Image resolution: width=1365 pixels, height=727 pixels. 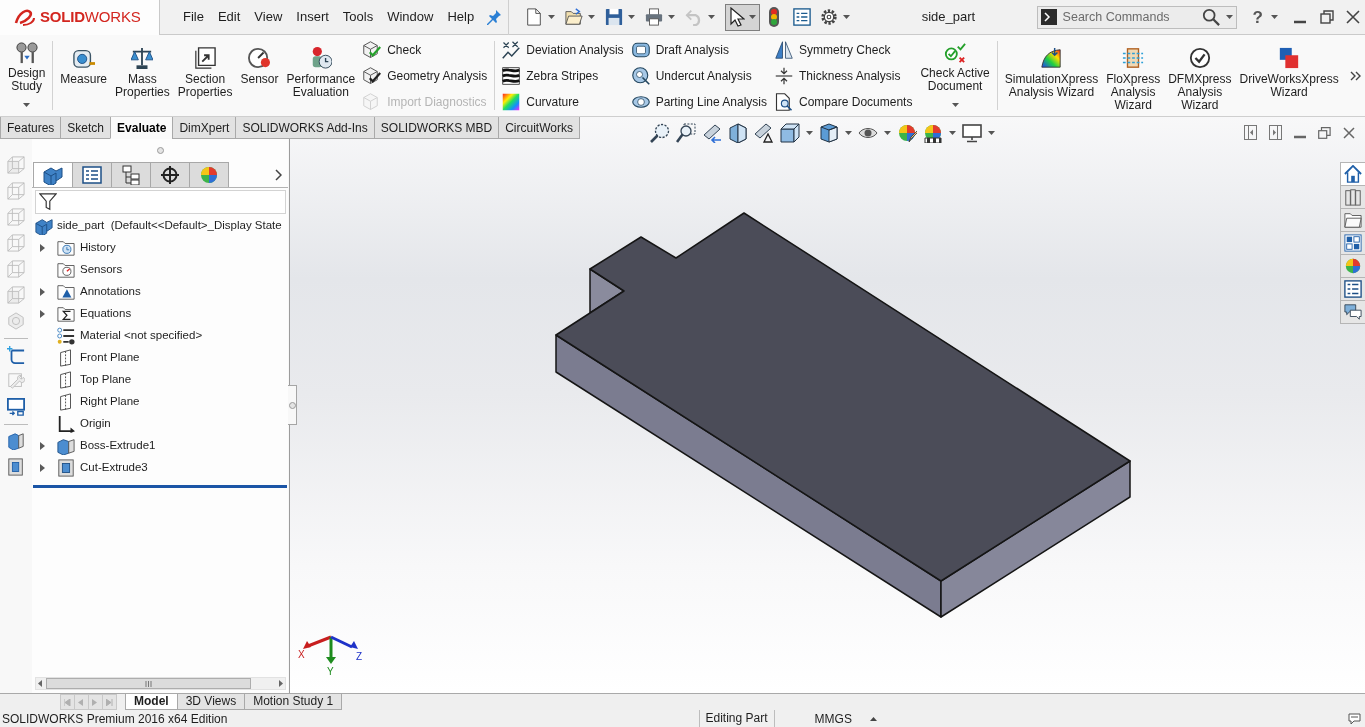 I want to click on chevron-right-icon, so click(x=278, y=174).